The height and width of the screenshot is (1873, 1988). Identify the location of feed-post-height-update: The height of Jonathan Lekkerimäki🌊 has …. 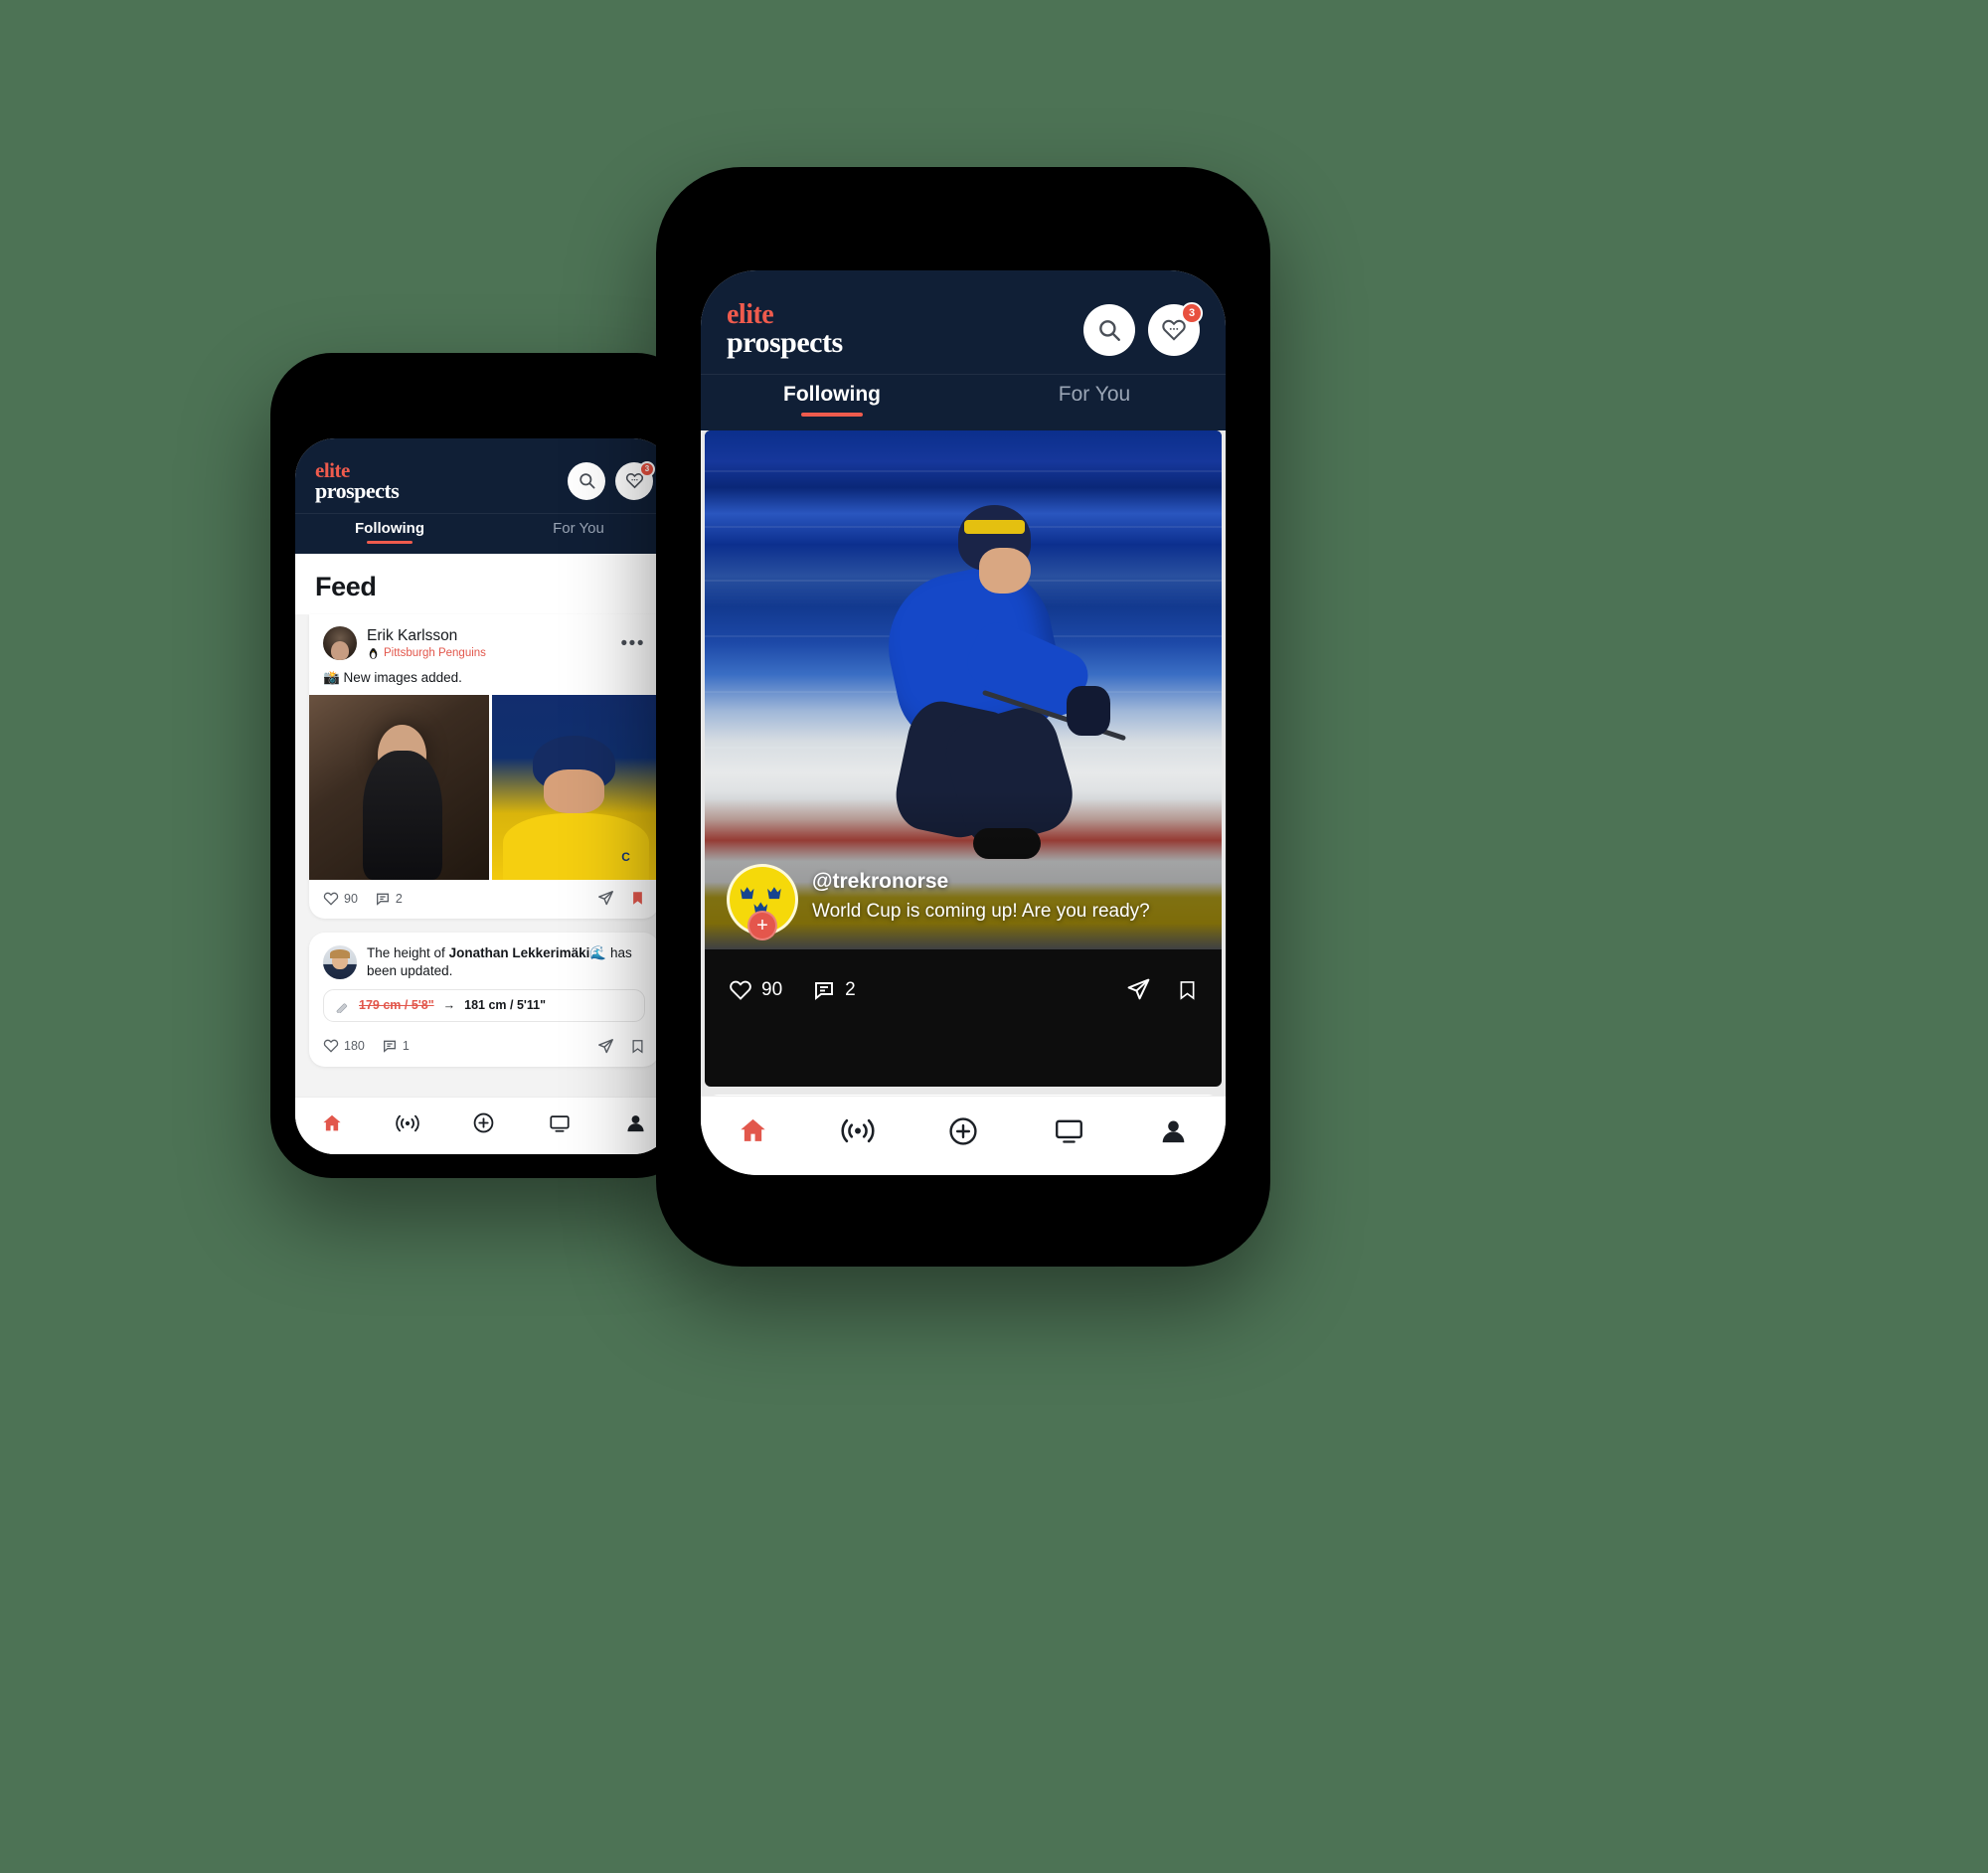
(484, 1000).